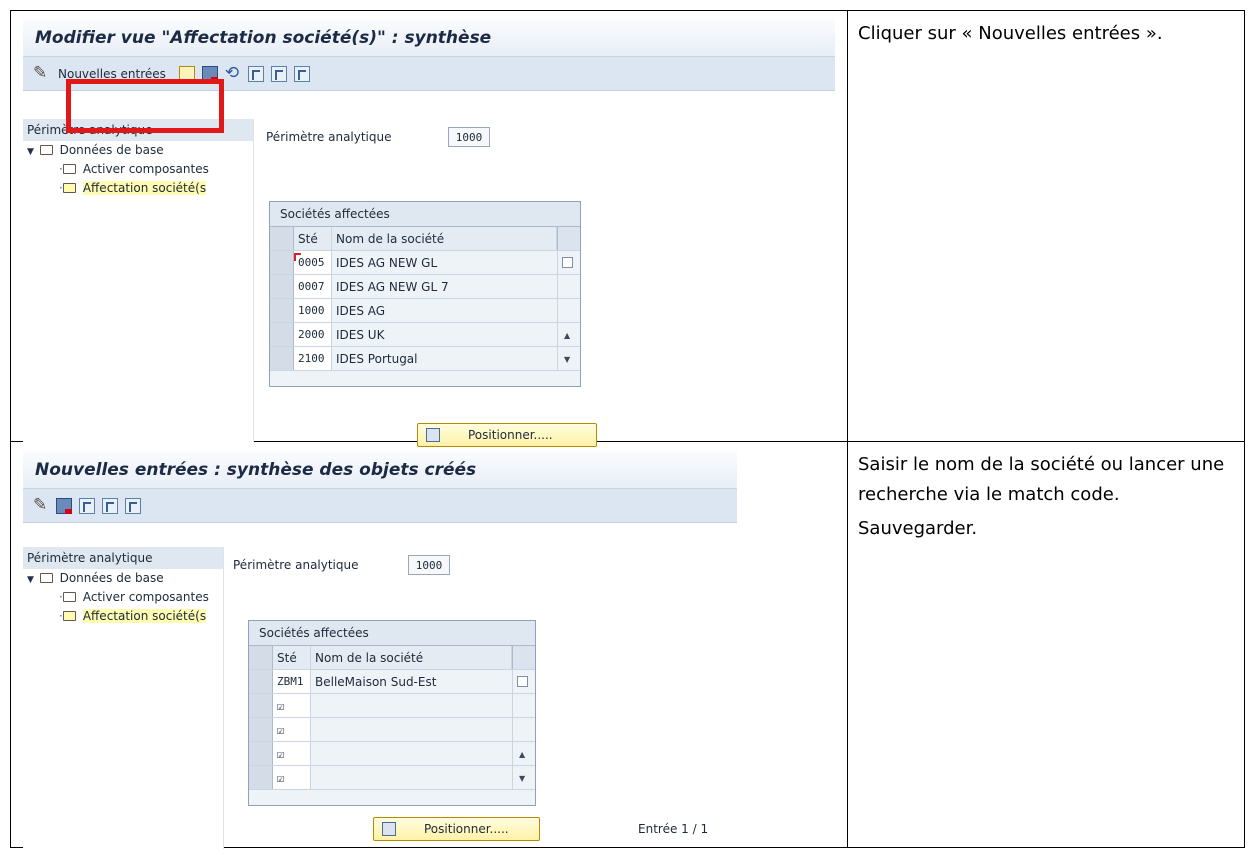 The height and width of the screenshot is (855, 1255). I want to click on company-code-cell: 0007, so click(313, 286).